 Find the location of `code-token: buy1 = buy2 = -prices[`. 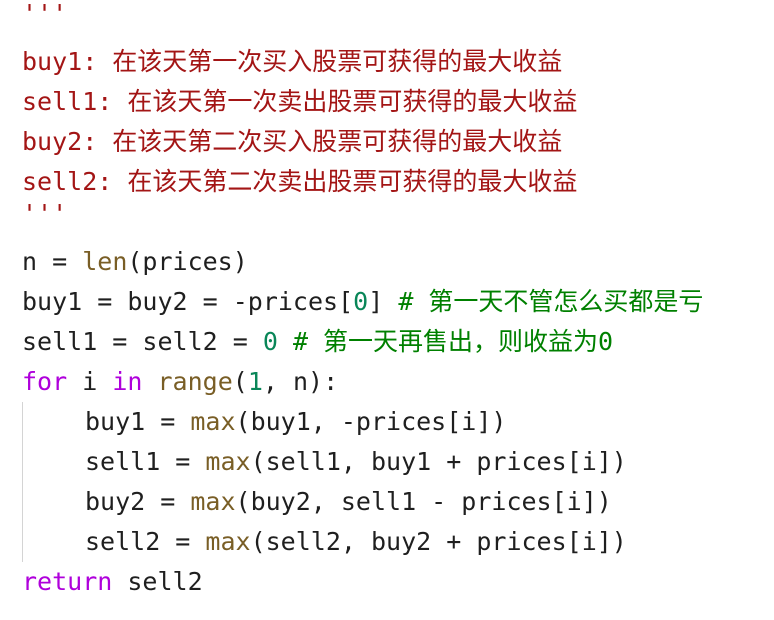

code-token: buy1 = buy2 = -prices[ is located at coordinates (188, 301).